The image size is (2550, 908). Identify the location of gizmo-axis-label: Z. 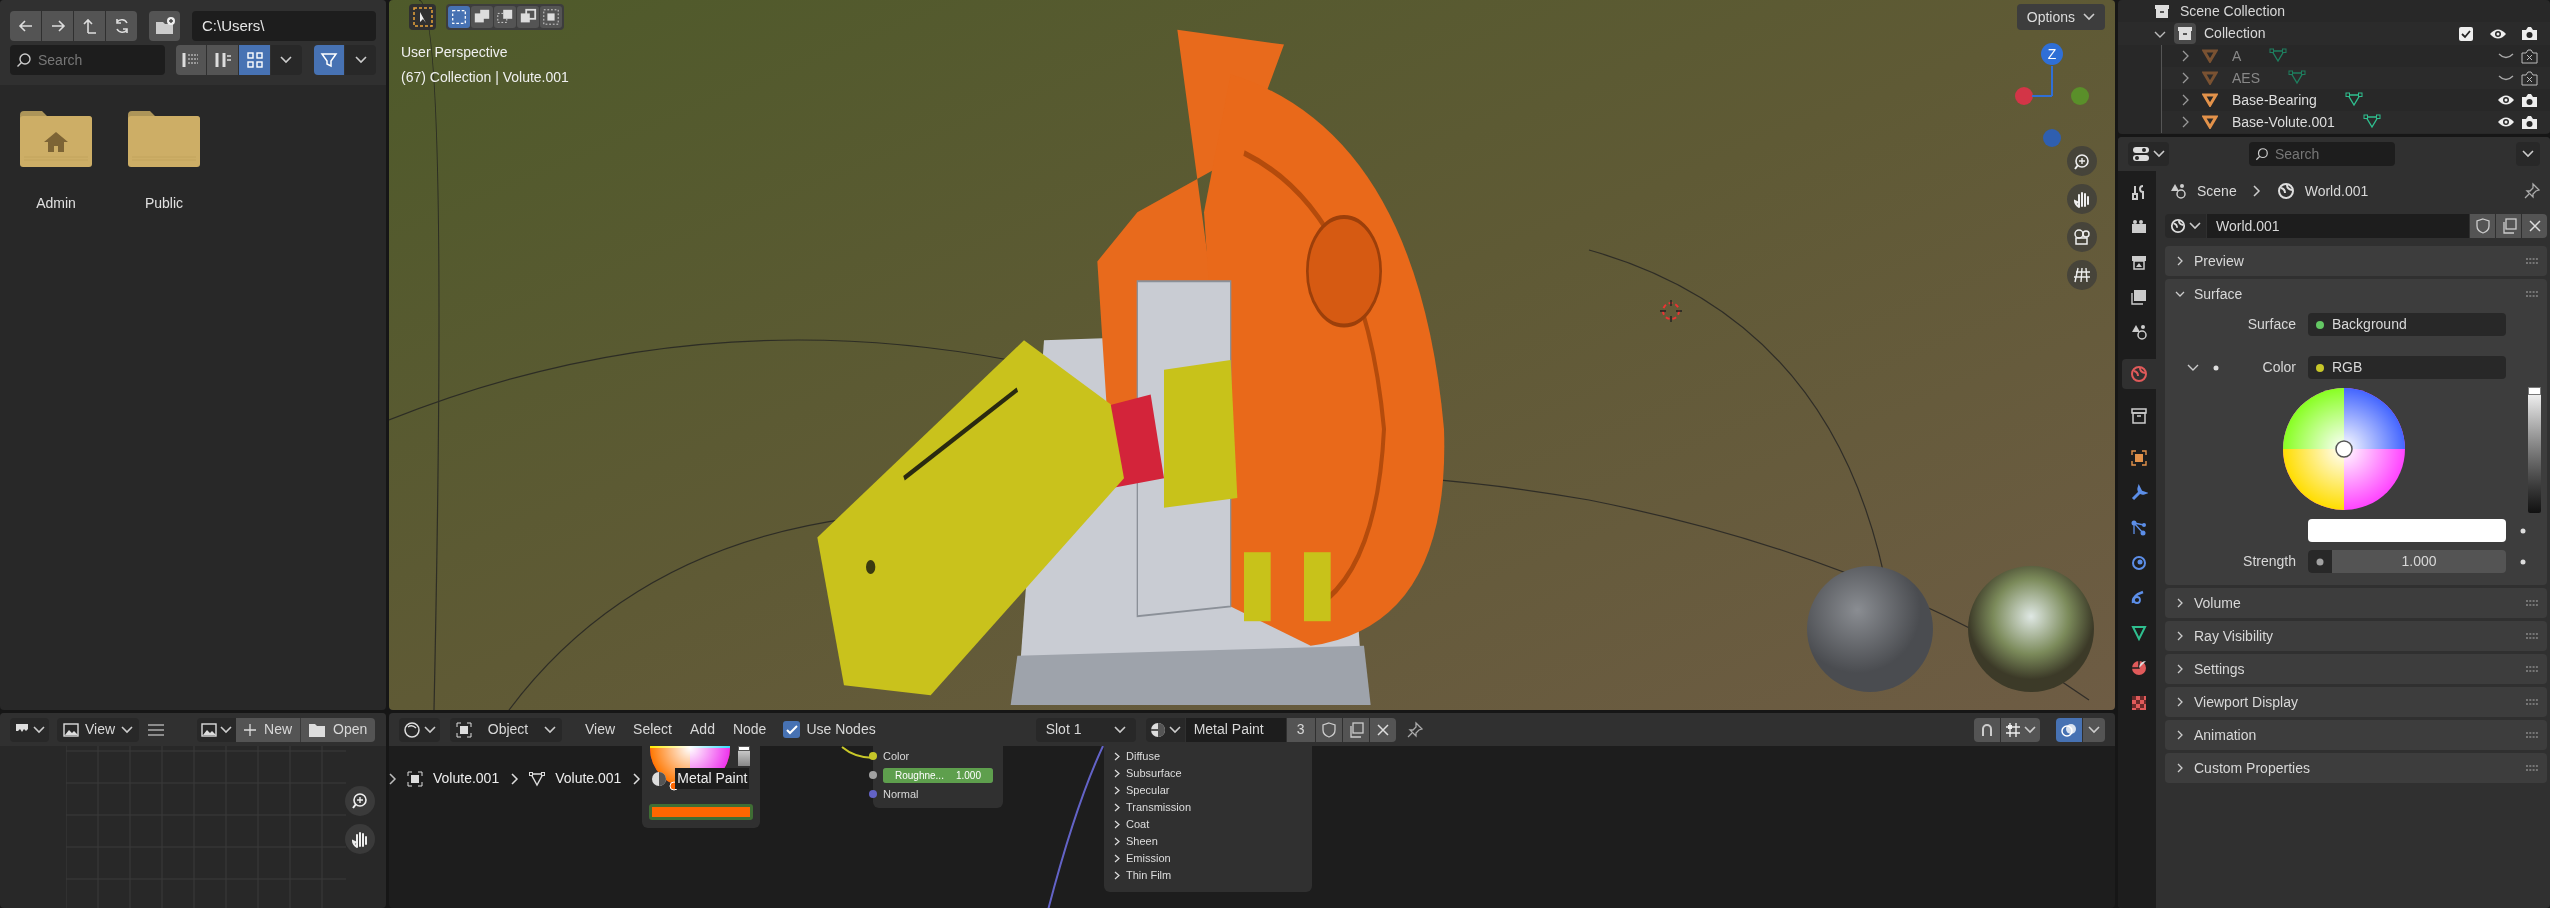
(2052, 54).